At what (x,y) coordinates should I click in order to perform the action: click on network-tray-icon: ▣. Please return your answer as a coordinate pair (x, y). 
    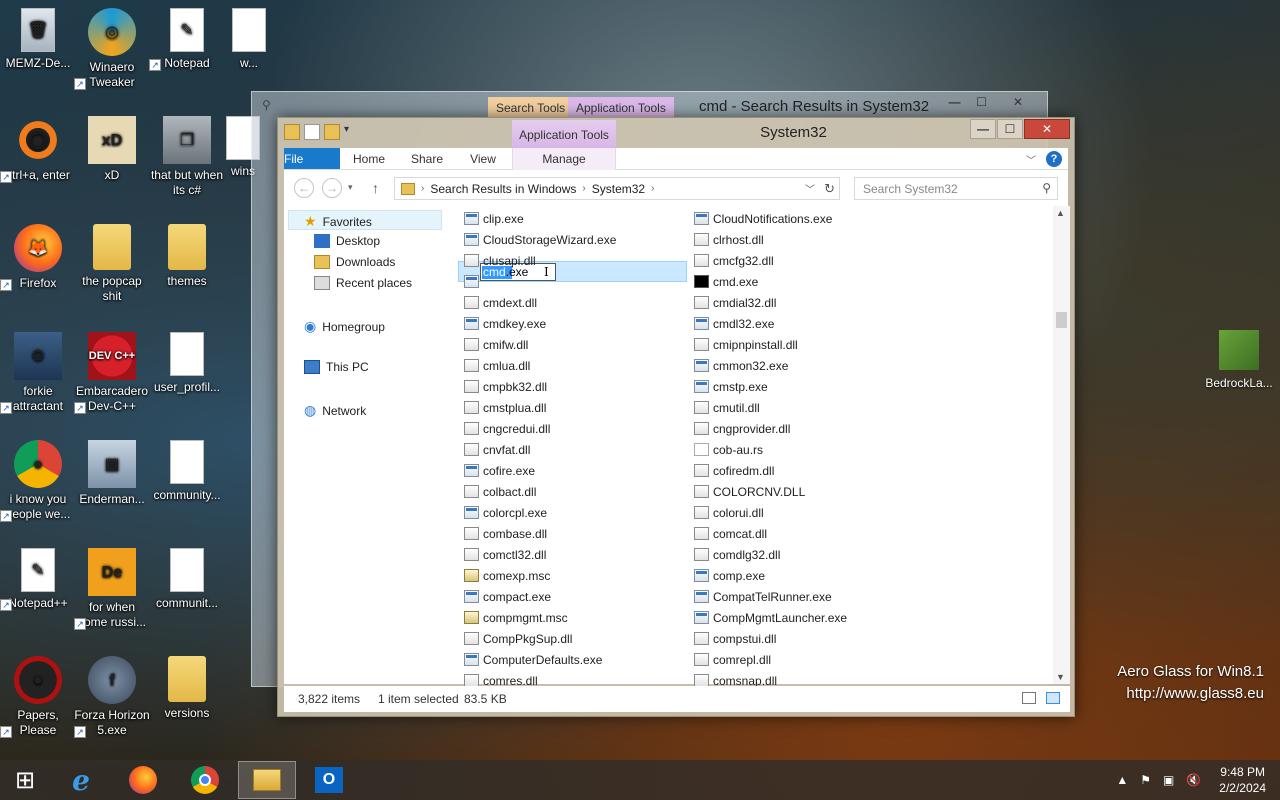
    Looking at the image, I should click on (1168, 780).